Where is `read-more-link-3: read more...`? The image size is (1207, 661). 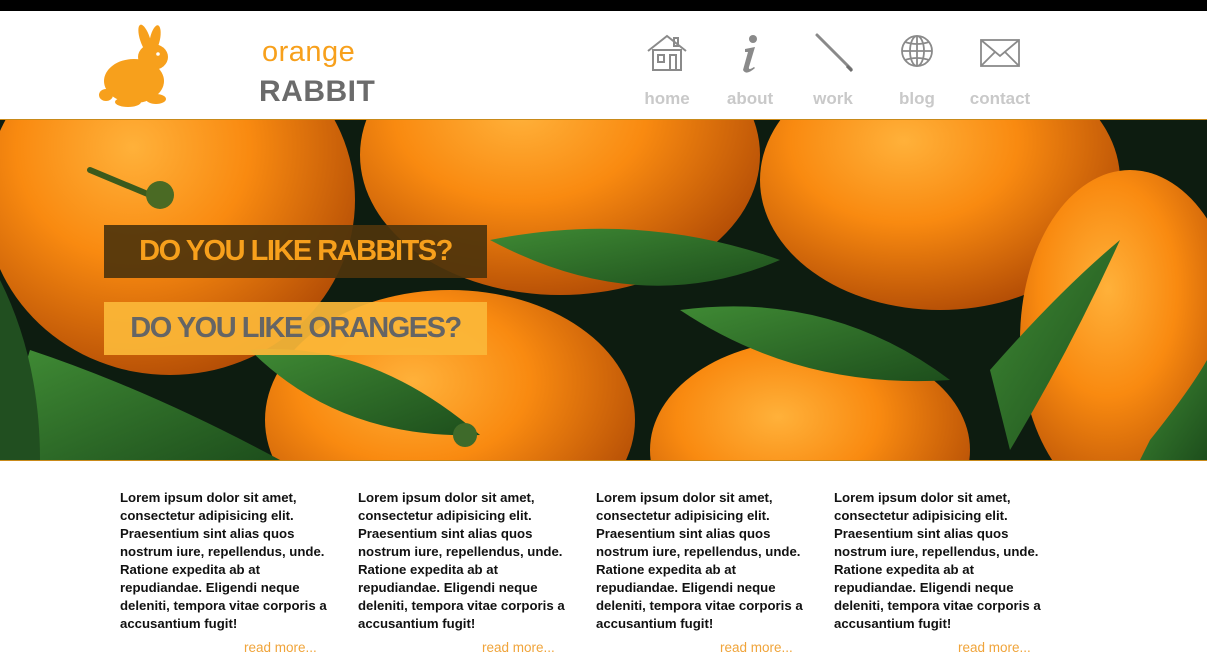
read-more-link-3: read more... is located at coordinates (756, 647).